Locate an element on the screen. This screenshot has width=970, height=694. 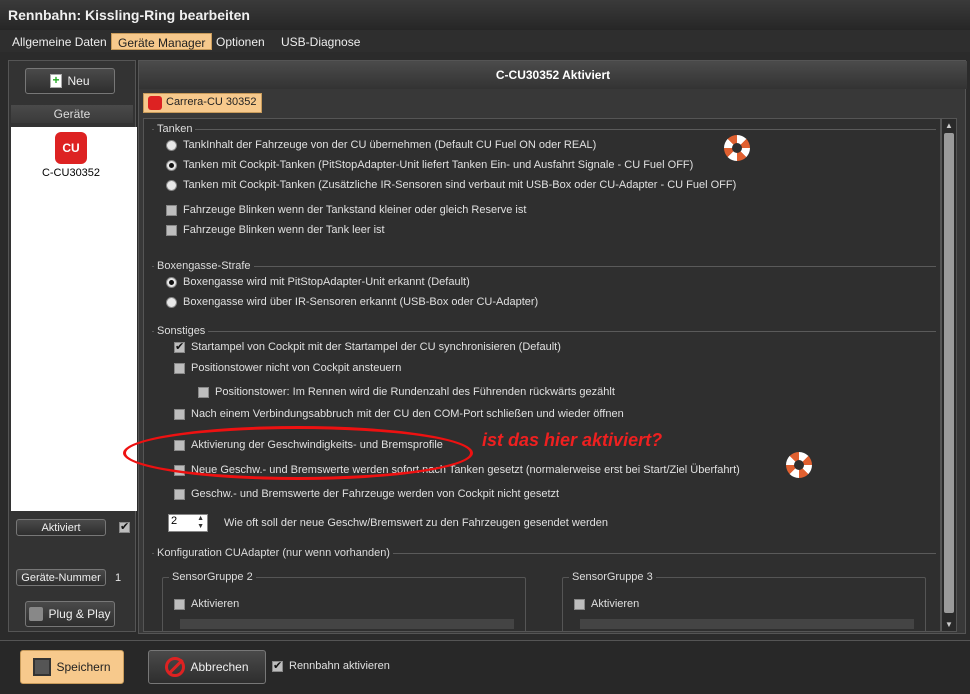
sensorgruppe-3-field is located at coordinates (747, 624).